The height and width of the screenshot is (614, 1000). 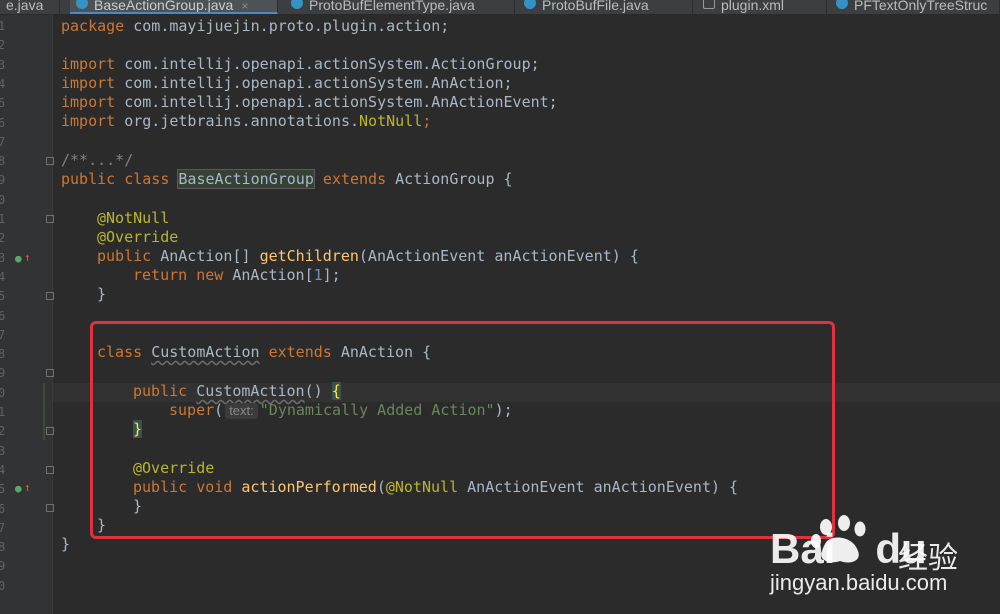 I want to click on tab-label: plugin.xml, so click(x=753, y=6).